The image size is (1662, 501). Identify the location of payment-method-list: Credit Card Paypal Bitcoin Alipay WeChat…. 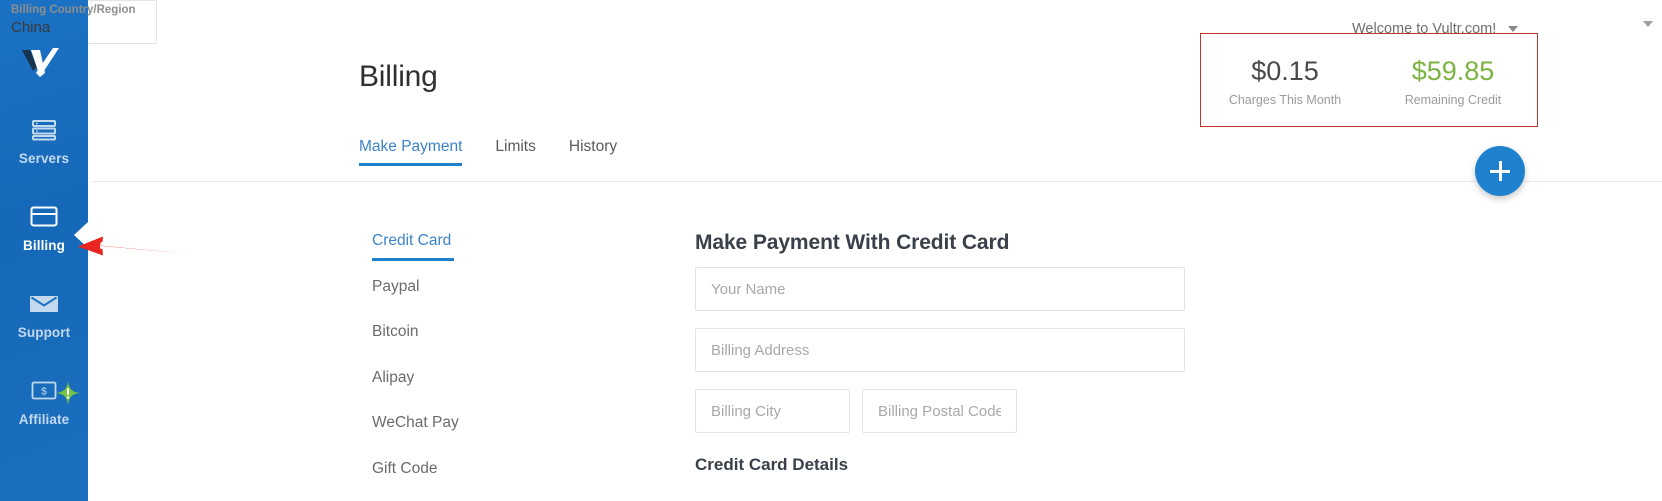
(472, 364).